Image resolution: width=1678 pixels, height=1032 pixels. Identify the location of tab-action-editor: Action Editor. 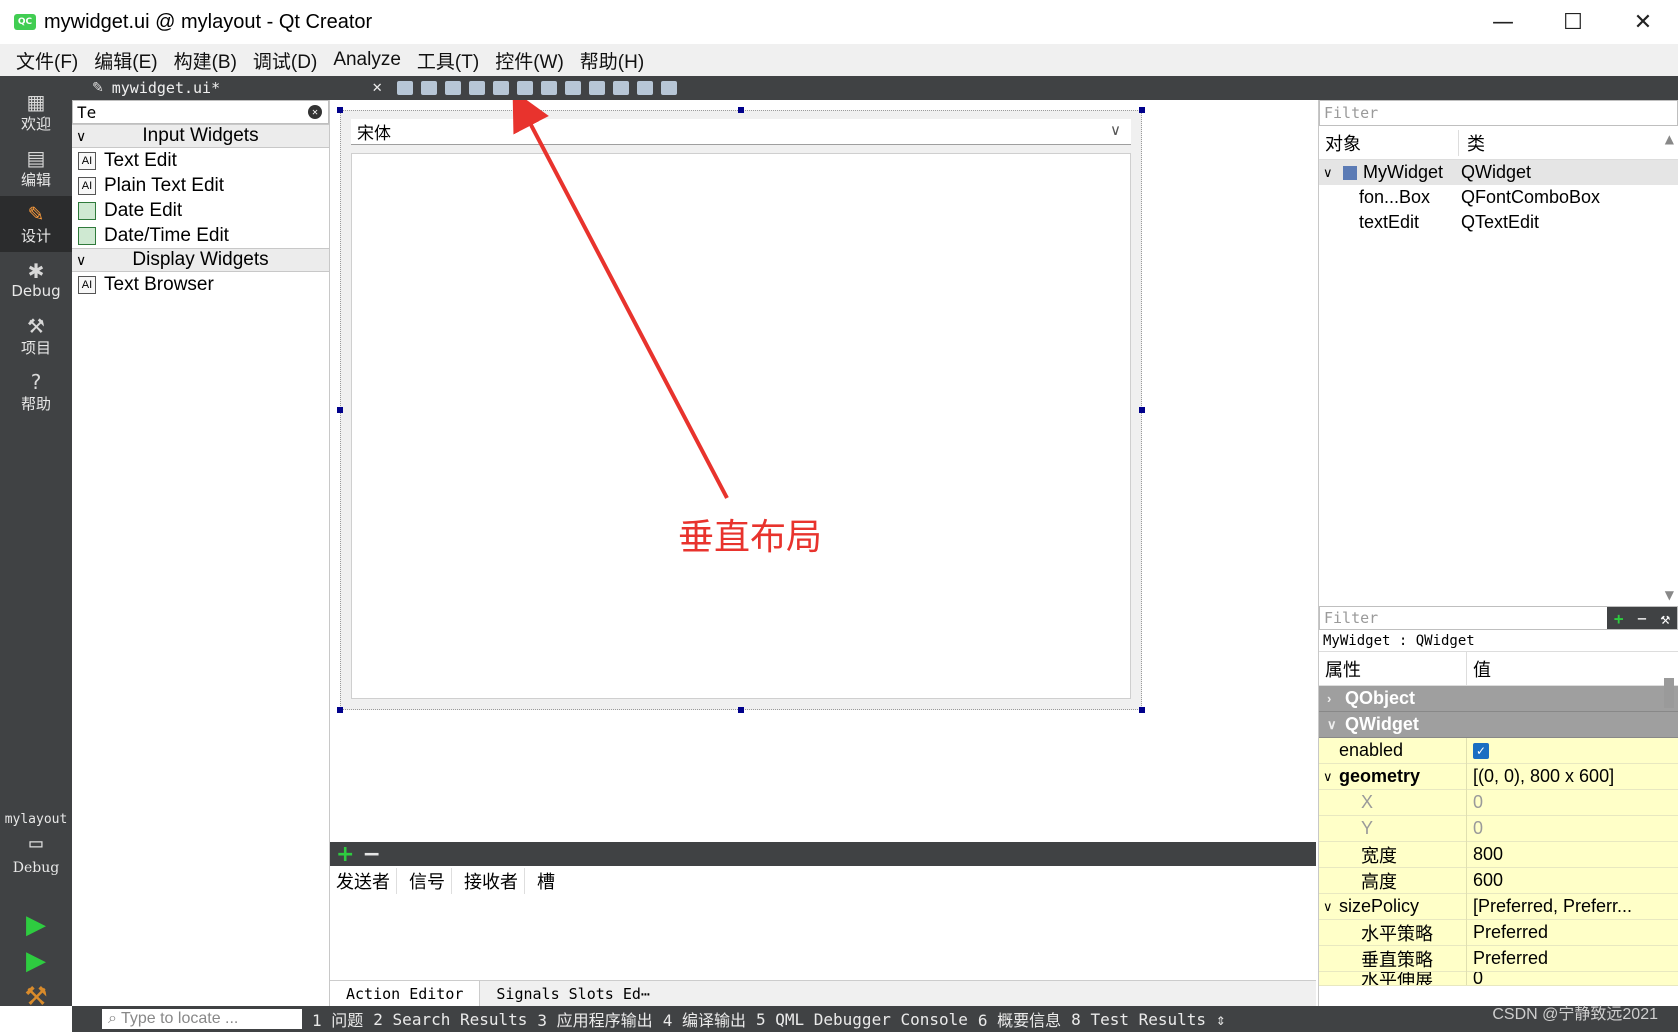
(405, 993).